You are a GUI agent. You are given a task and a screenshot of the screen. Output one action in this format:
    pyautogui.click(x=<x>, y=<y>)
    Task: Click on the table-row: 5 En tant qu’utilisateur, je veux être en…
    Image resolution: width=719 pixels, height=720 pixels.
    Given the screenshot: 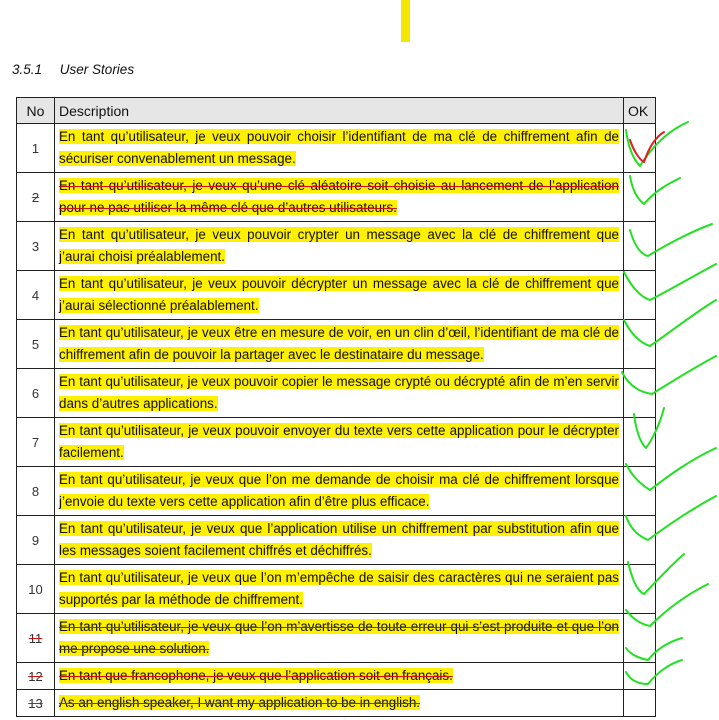 What is the action you would take?
    pyautogui.click(x=336, y=344)
    